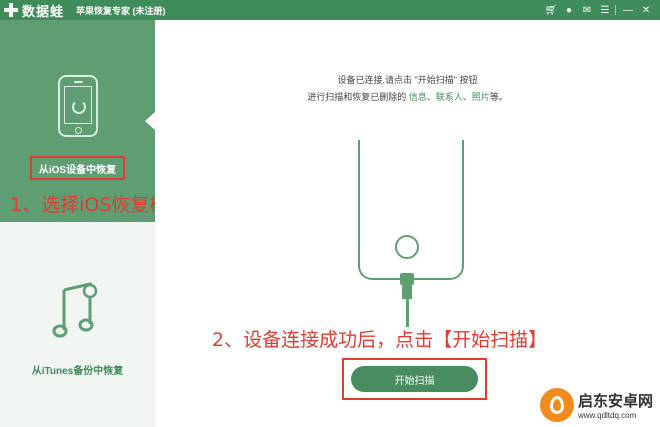 Image resolution: width=660 pixels, height=427 pixels. I want to click on music-note-icon, so click(75, 310).